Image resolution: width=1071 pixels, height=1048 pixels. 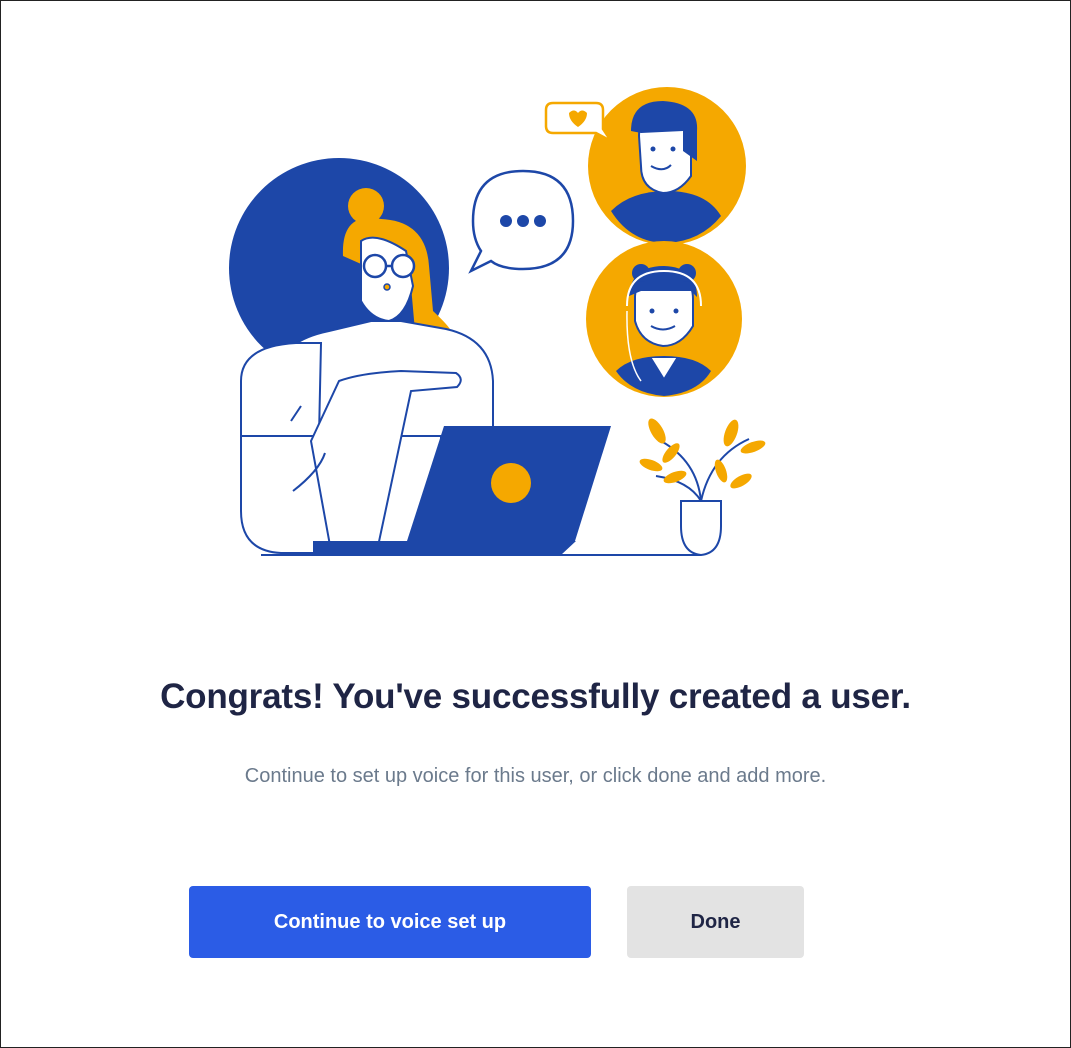 What do you see at coordinates (715, 922) in the screenshot?
I see `done-button: Done` at bounding box center [715, 922].